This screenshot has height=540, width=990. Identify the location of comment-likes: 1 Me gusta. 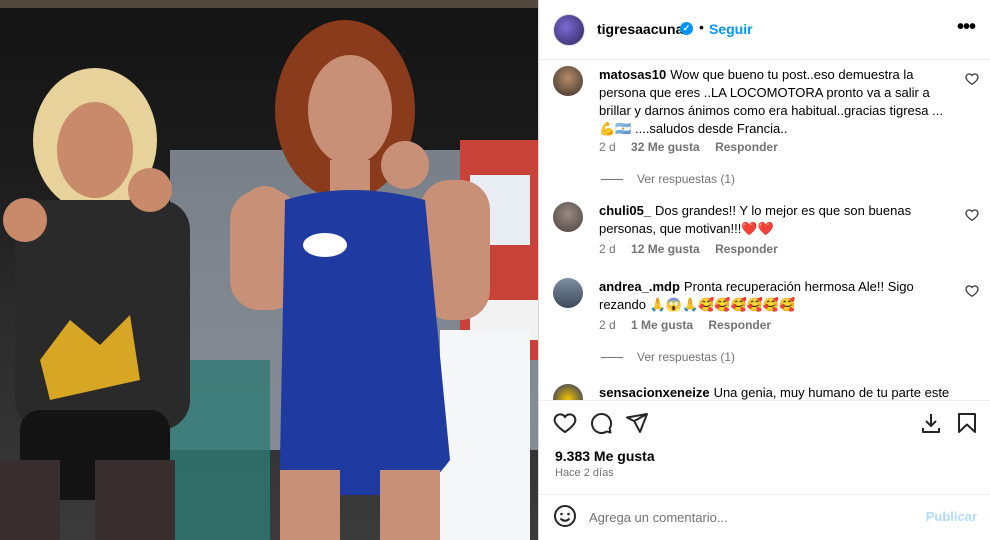
(662, 325).